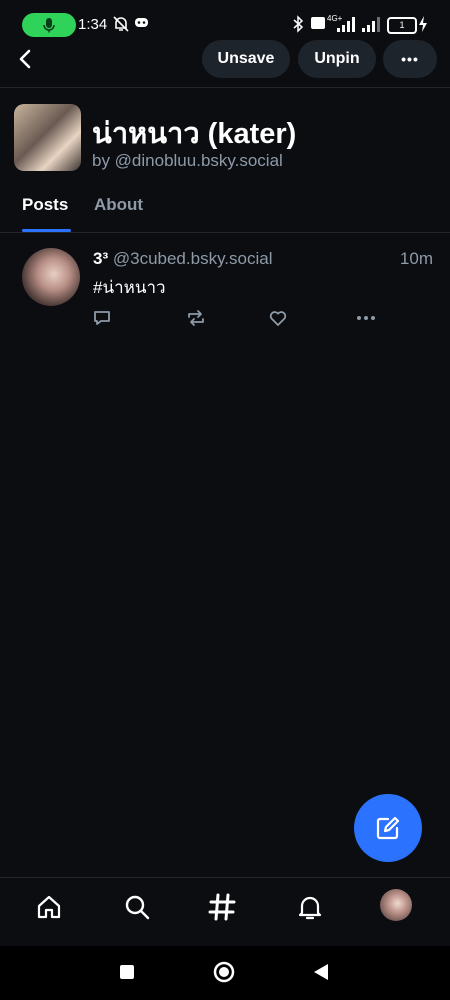 The height and width of the screenshot is (1000, 450). What do you see at coordinates (321, 972) in the screenshot?
I see `back-button-icon` at bounding box center [321, 972].